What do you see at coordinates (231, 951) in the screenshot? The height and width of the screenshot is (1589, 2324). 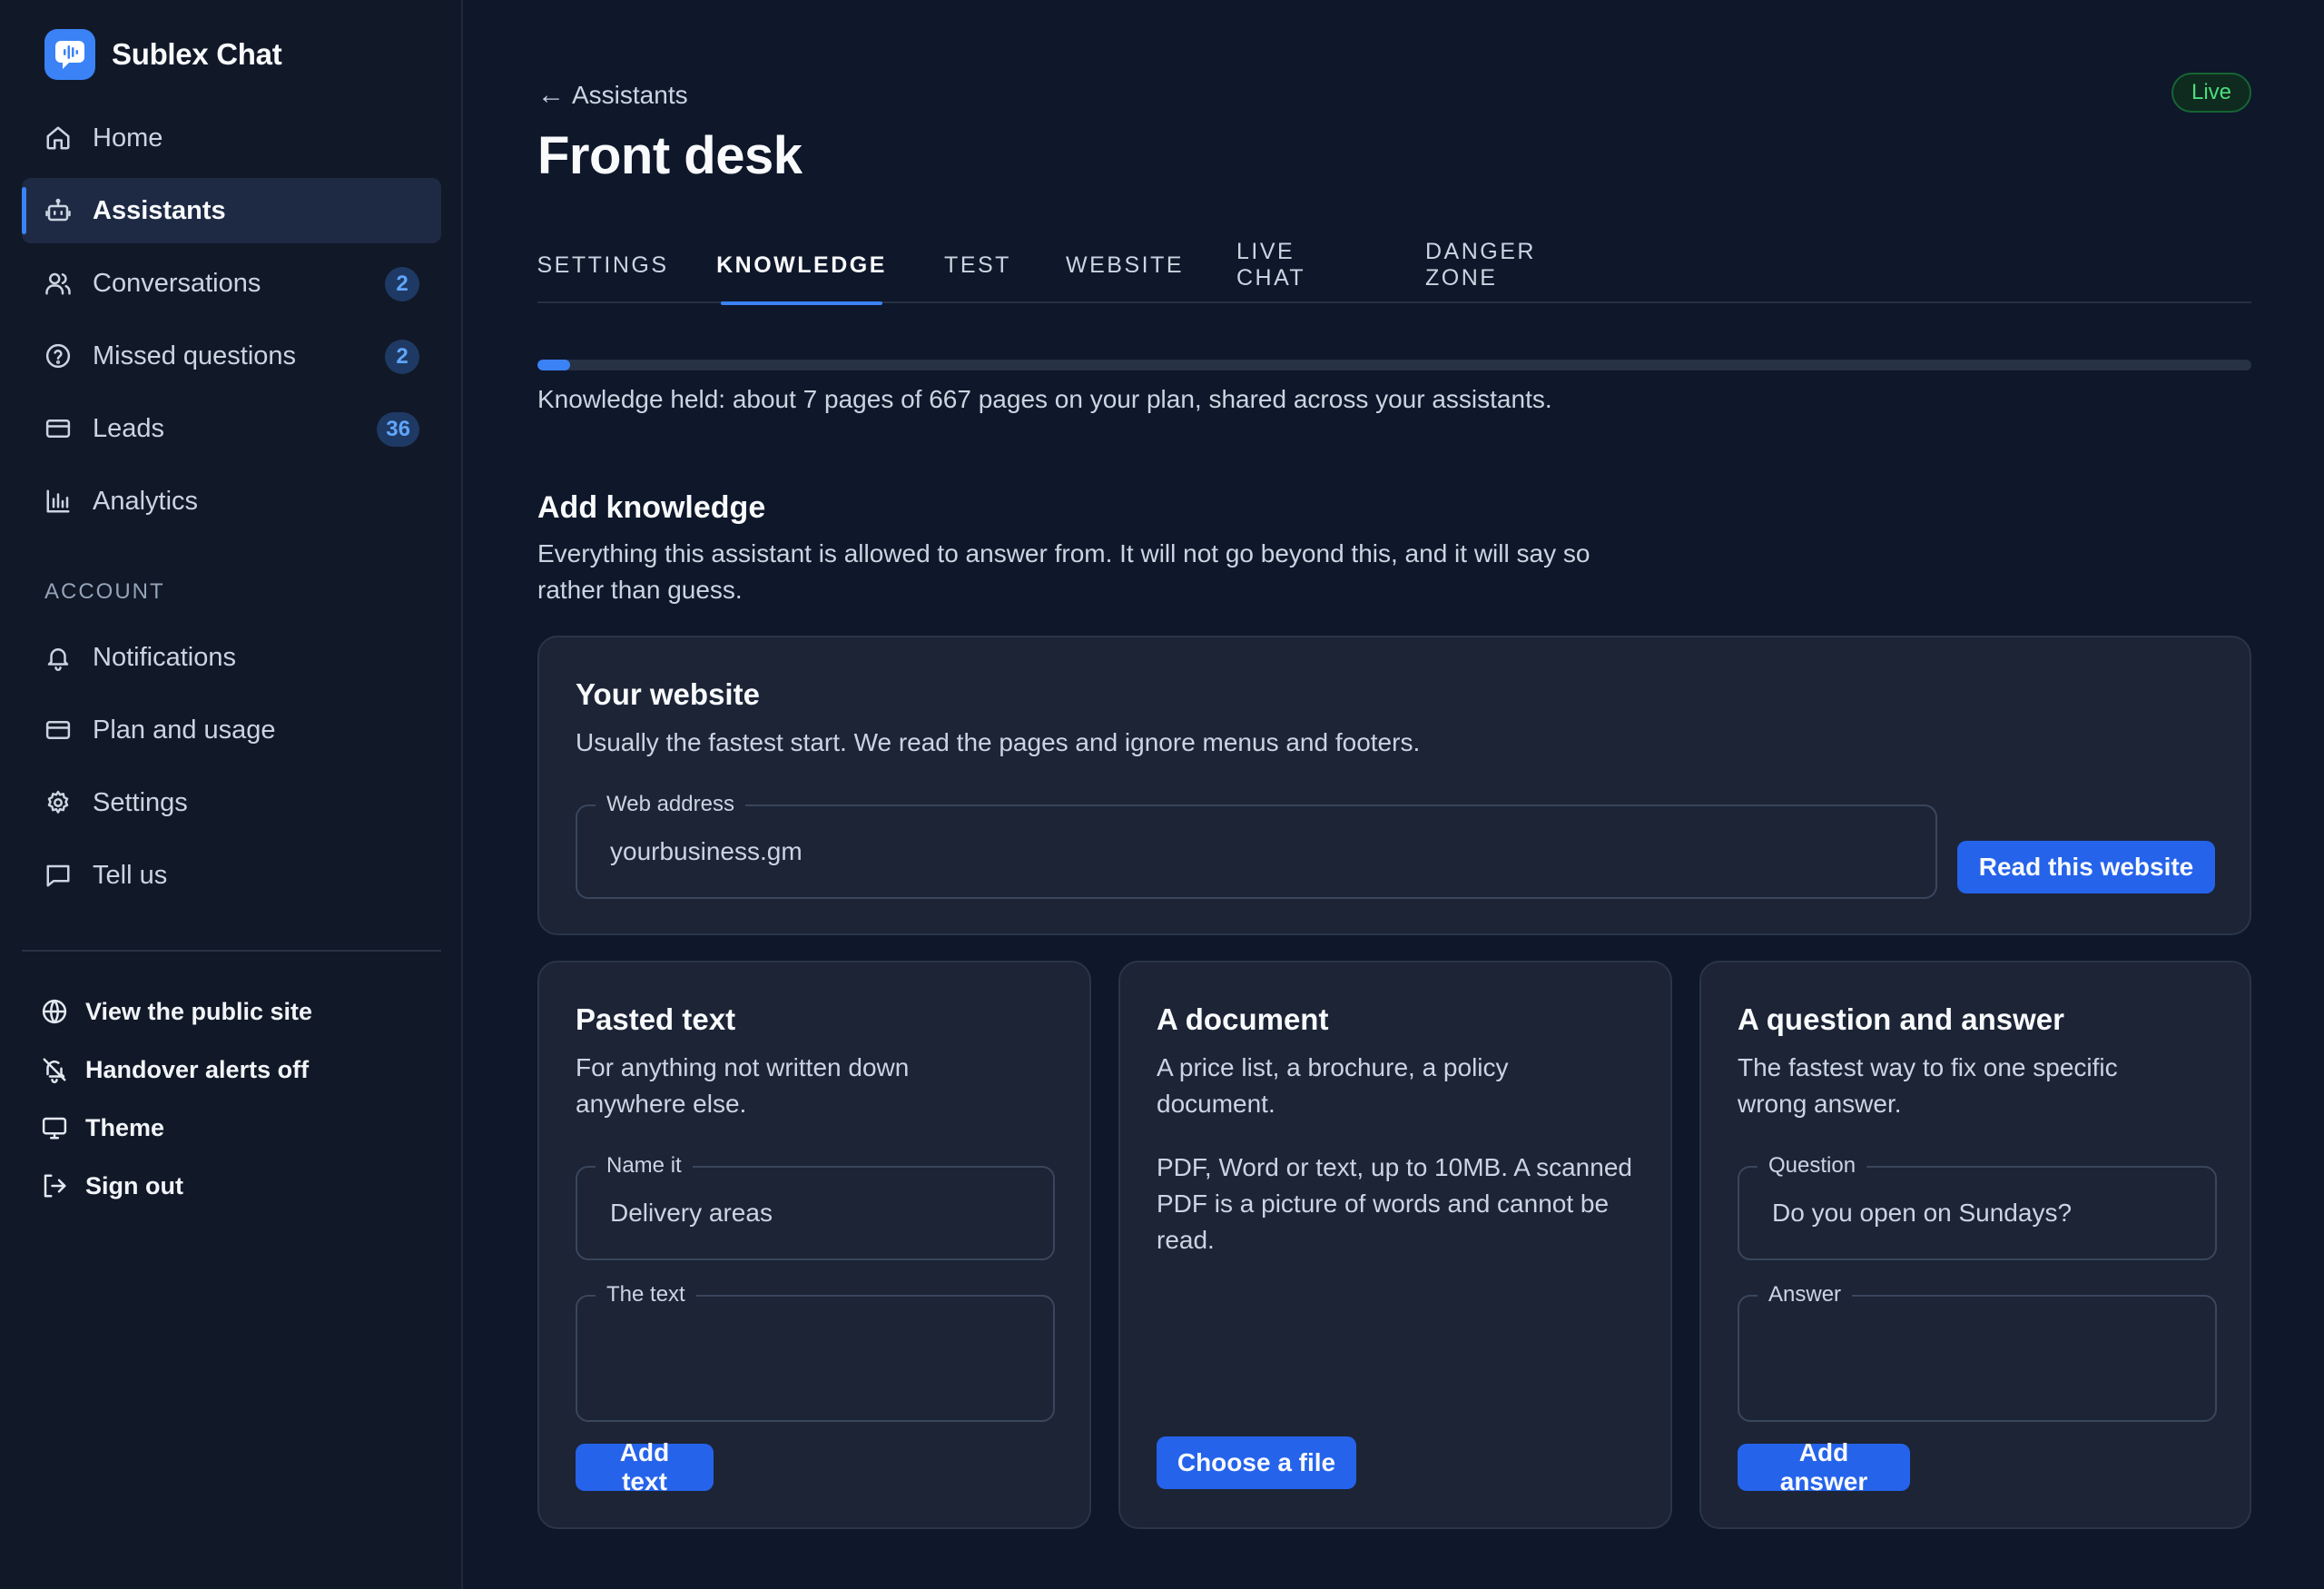 I see `sidebar-divider` at bounding box center [231, 951].